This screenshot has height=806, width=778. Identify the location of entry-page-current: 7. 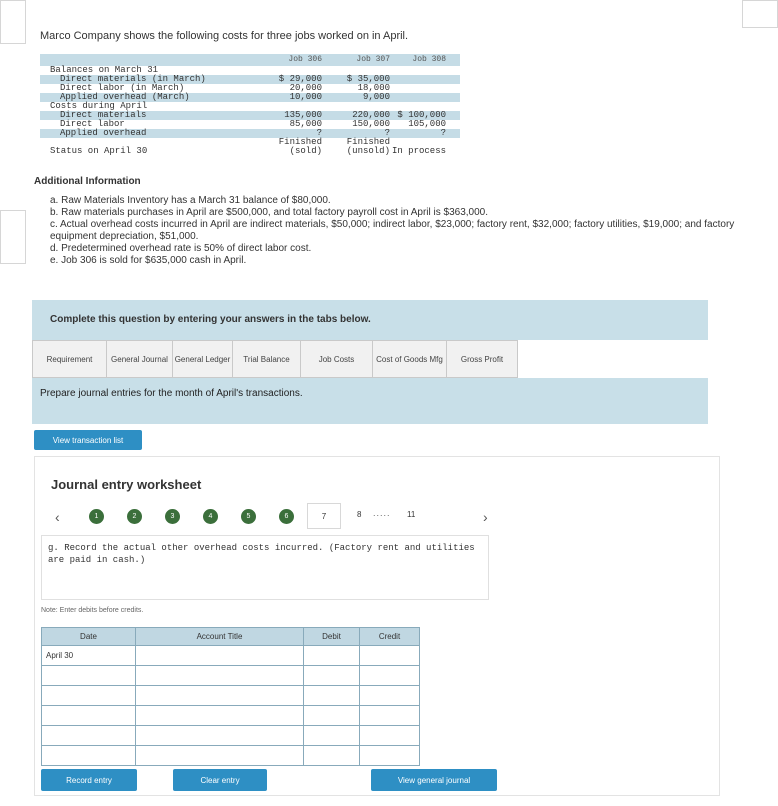
(324, 516).